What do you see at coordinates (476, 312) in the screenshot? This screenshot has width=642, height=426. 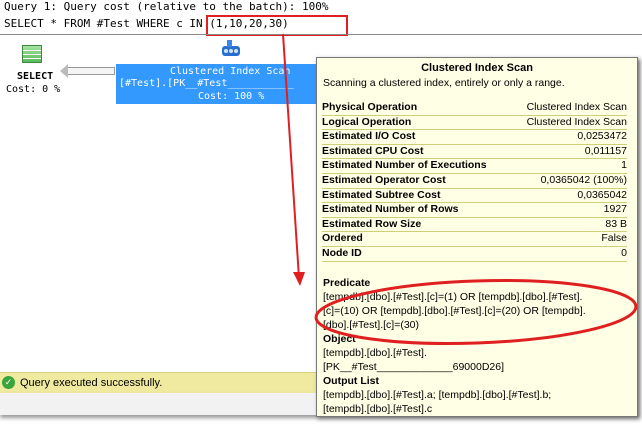 I see `annotation-ellipse` at bounding box center [476, 312].